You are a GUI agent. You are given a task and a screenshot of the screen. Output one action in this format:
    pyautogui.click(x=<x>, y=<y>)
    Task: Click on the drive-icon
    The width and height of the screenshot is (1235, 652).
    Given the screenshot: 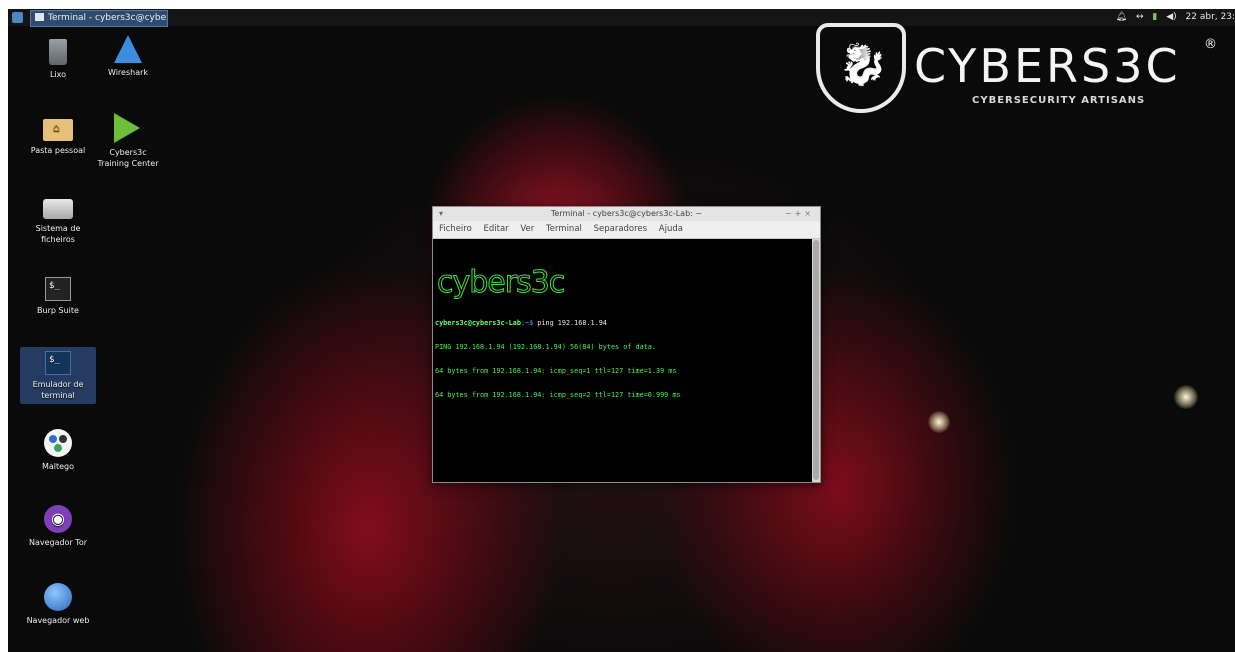 What is the action you would take?
    pyautogui.click(x=58, y=209)
    